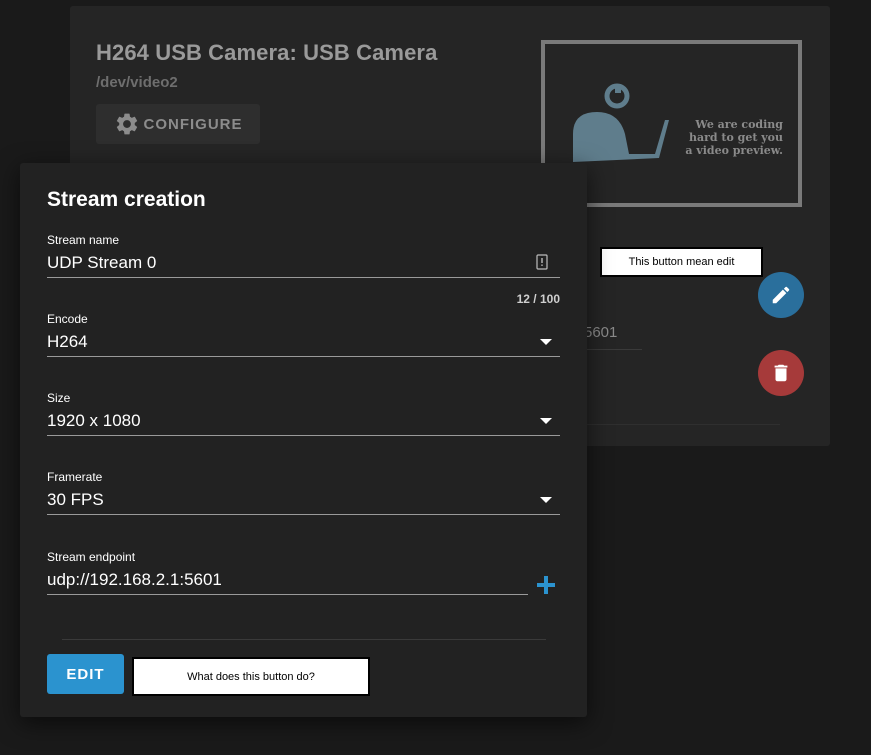 Image resolution: width=871 pixels, height=755 pixels. What do you see at coordinates (83, 240) in the screenshot?
I see `stream-name-label: Stream name` at bounding box center [83, 240].